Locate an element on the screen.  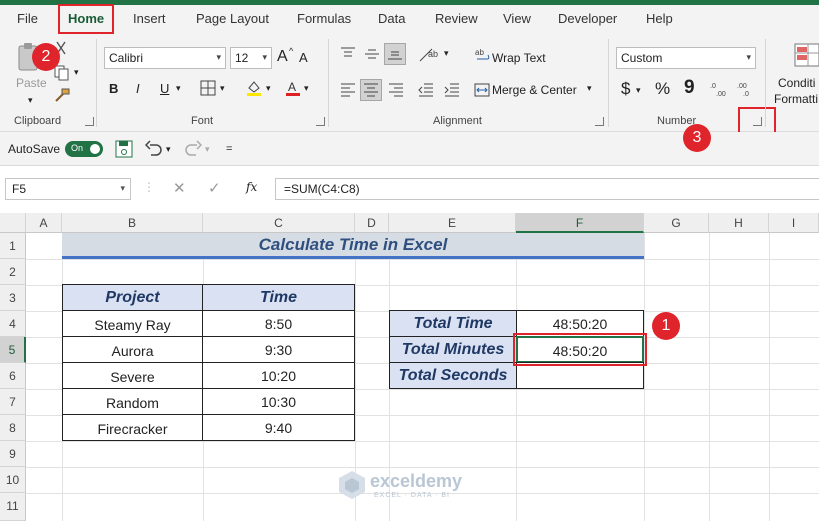
bold-button: B is located at coordinates (113, 88).